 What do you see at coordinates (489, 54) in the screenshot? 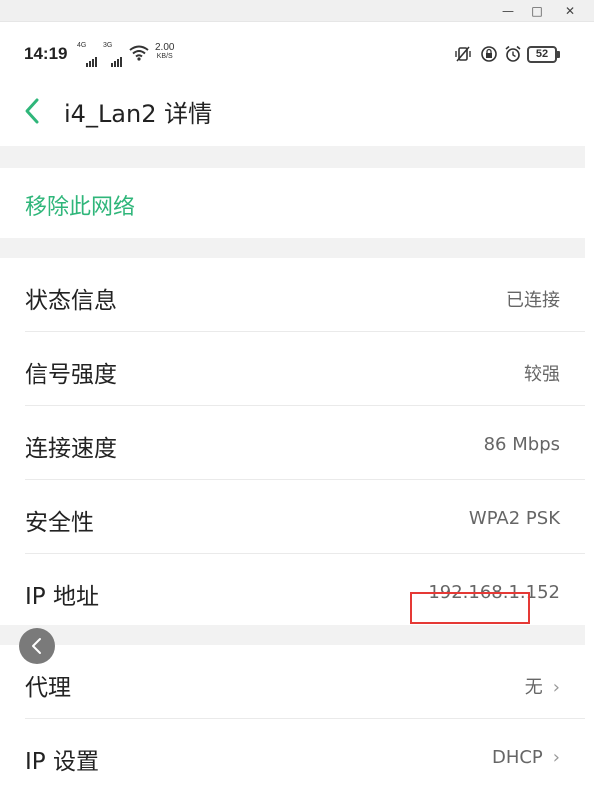
I see `rotation-lock-icon` at bounding box center [489, 54].